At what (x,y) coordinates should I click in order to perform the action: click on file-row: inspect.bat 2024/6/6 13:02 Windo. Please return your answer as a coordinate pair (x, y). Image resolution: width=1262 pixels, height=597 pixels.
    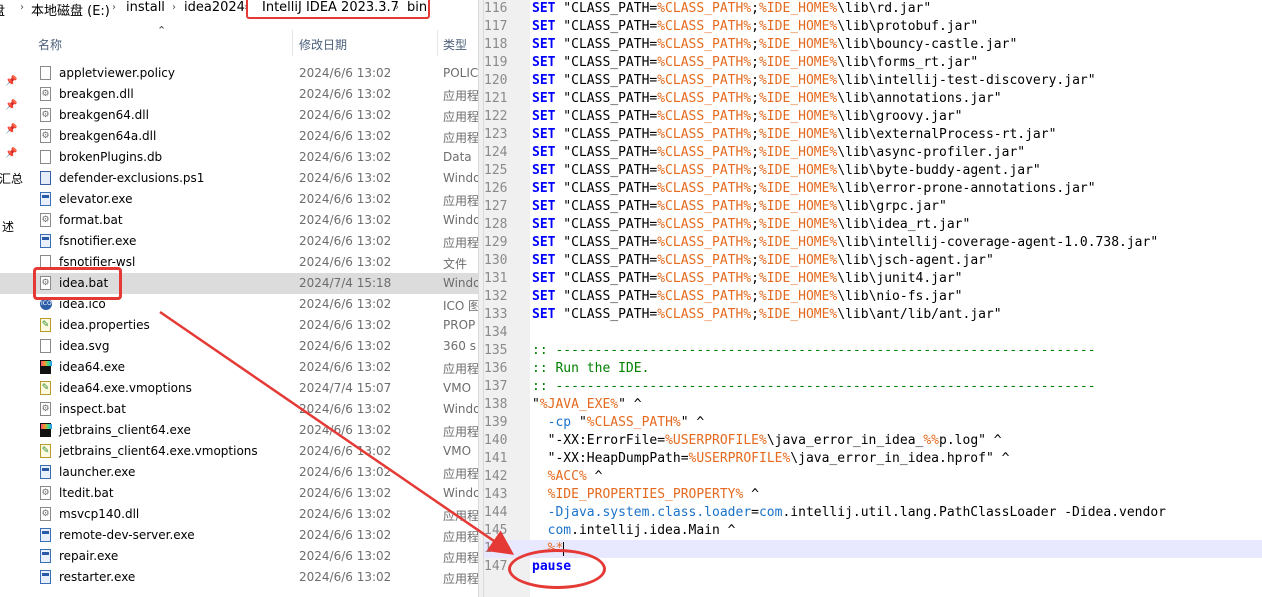
    Looking at the image, I should click on (239, 409).